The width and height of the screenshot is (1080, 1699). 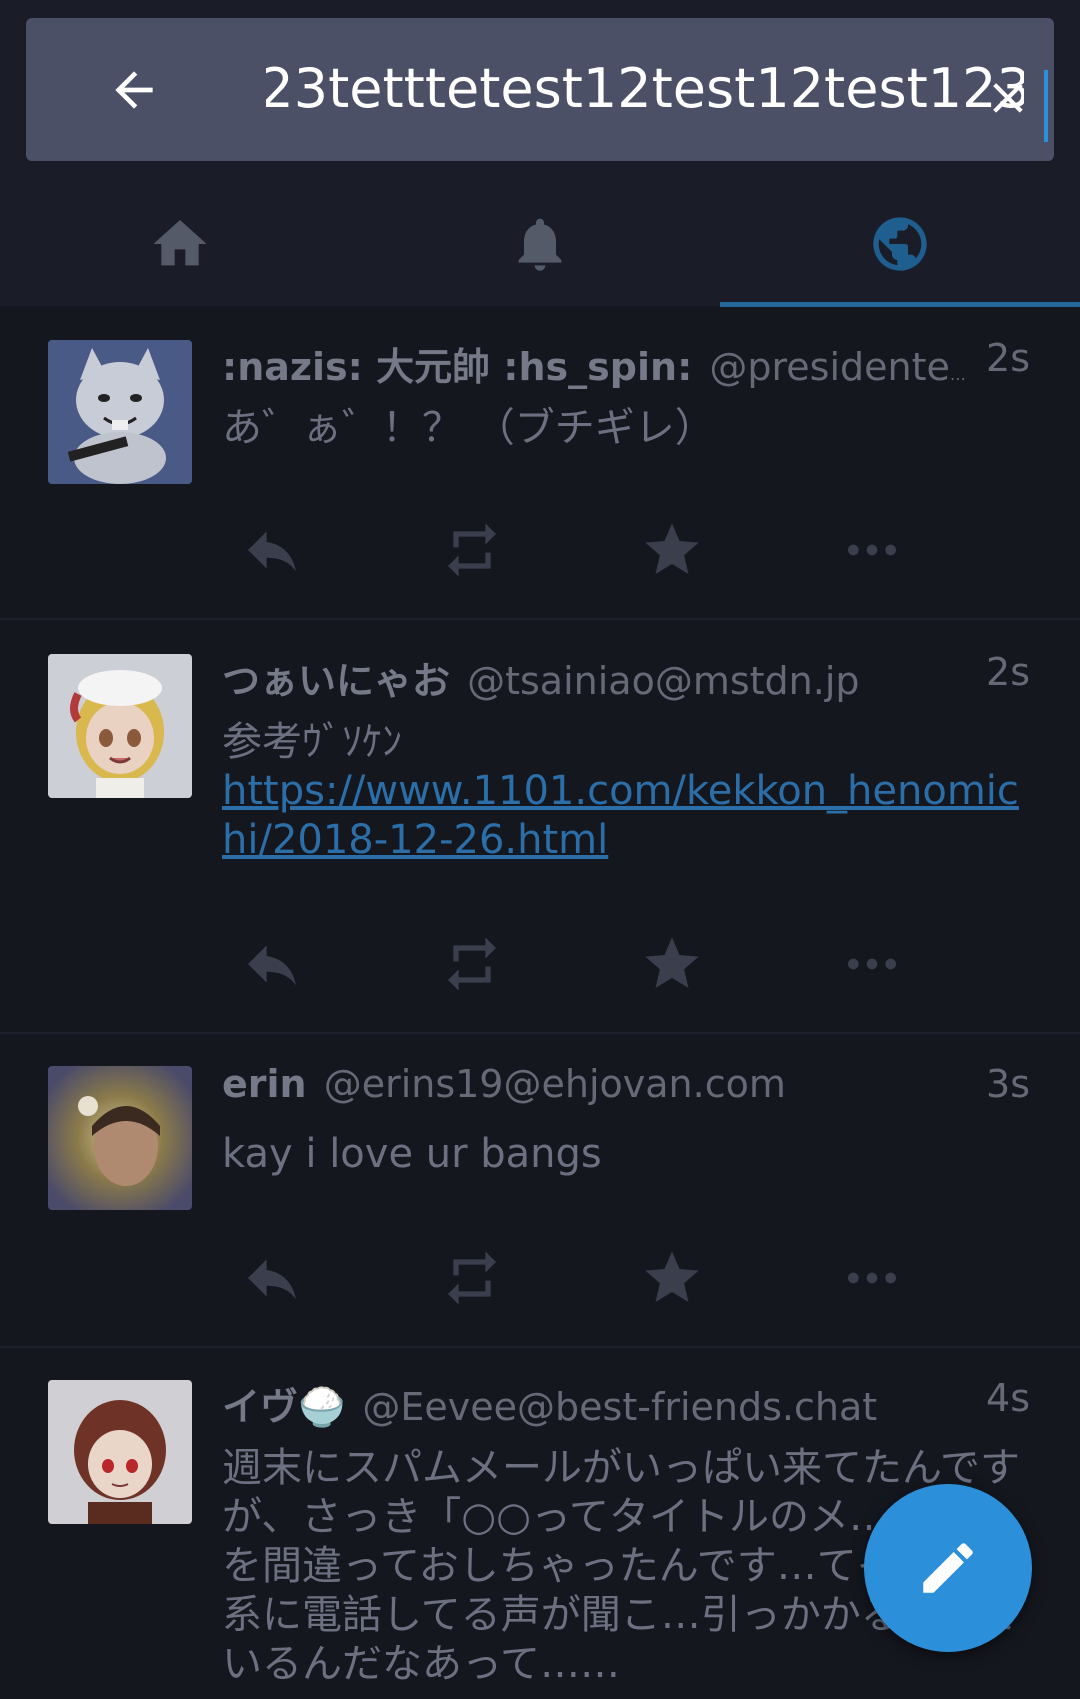 I want to click on pencil-icon, so click(x=948, y=1568).